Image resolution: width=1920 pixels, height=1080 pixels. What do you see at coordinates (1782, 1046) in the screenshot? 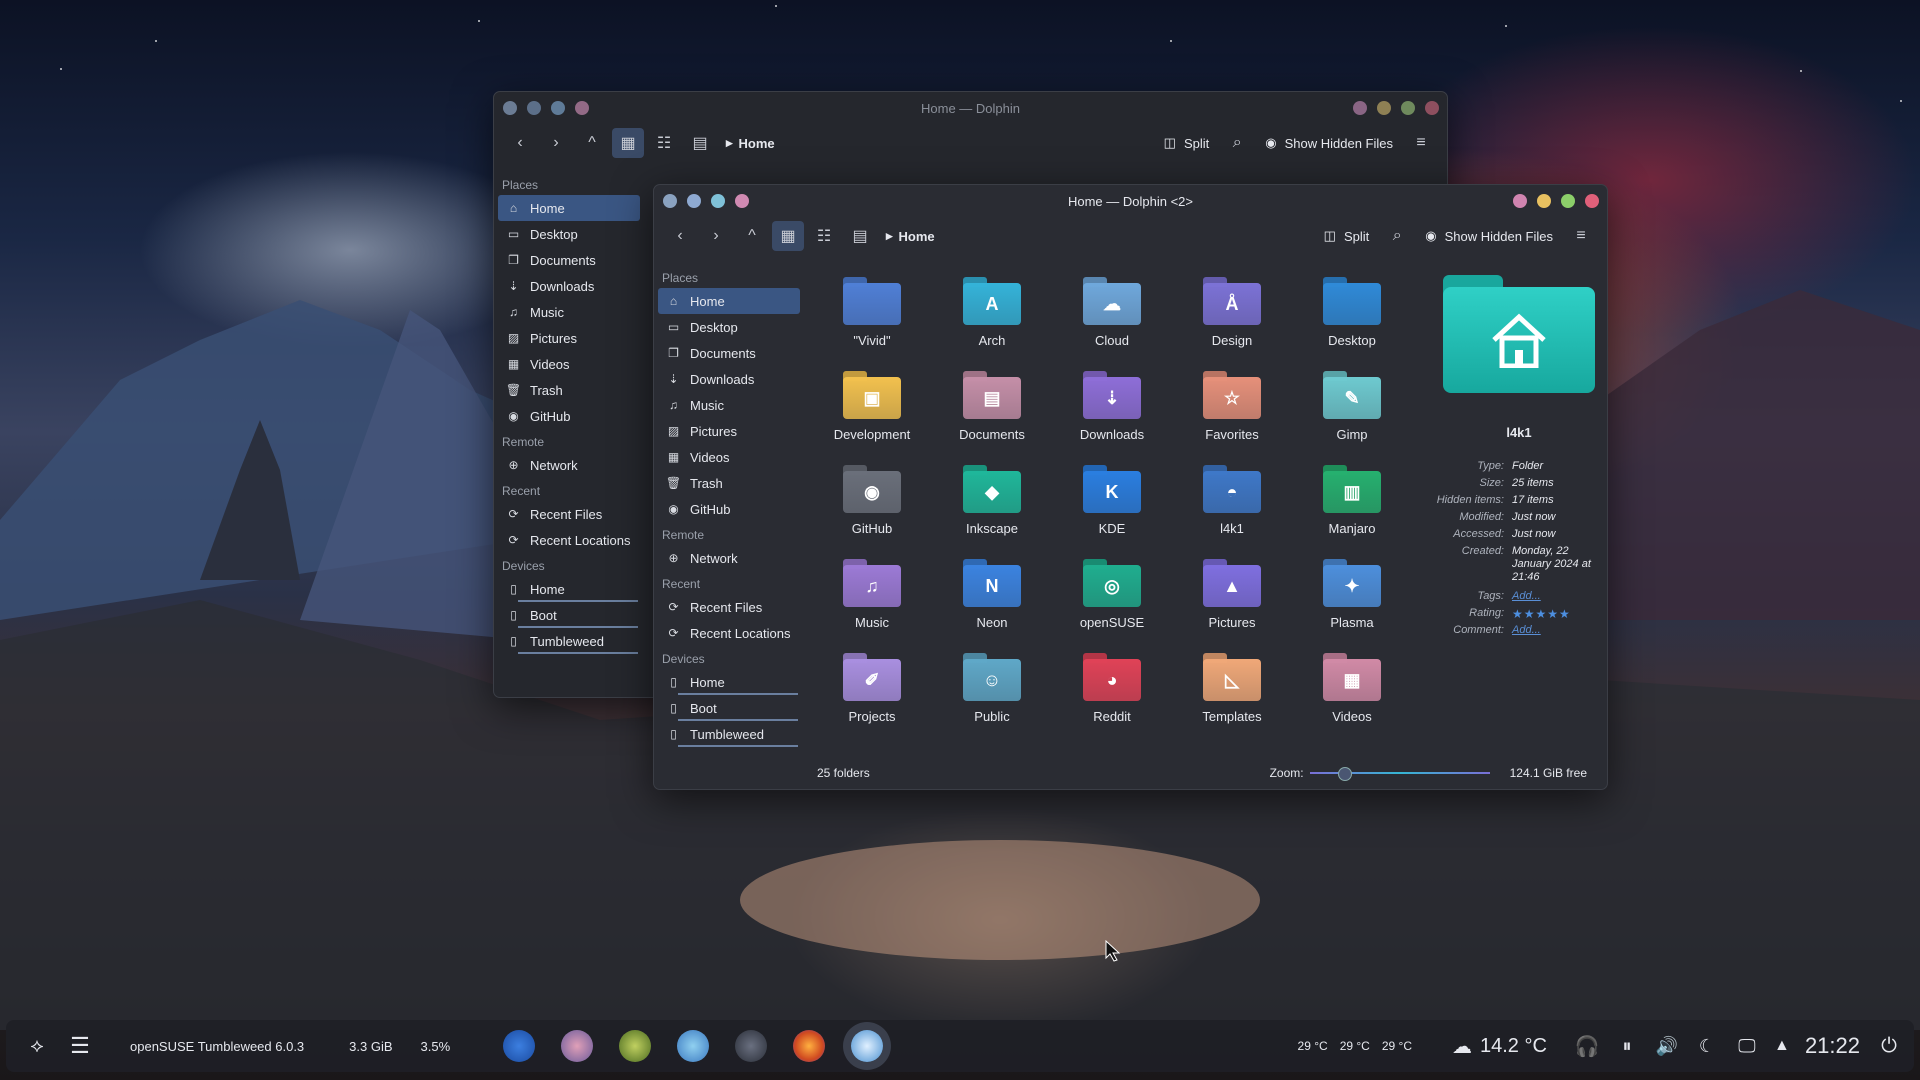
I see `tray-expand-chevron-icon: ▲` at bounding box center [1782, 1046].